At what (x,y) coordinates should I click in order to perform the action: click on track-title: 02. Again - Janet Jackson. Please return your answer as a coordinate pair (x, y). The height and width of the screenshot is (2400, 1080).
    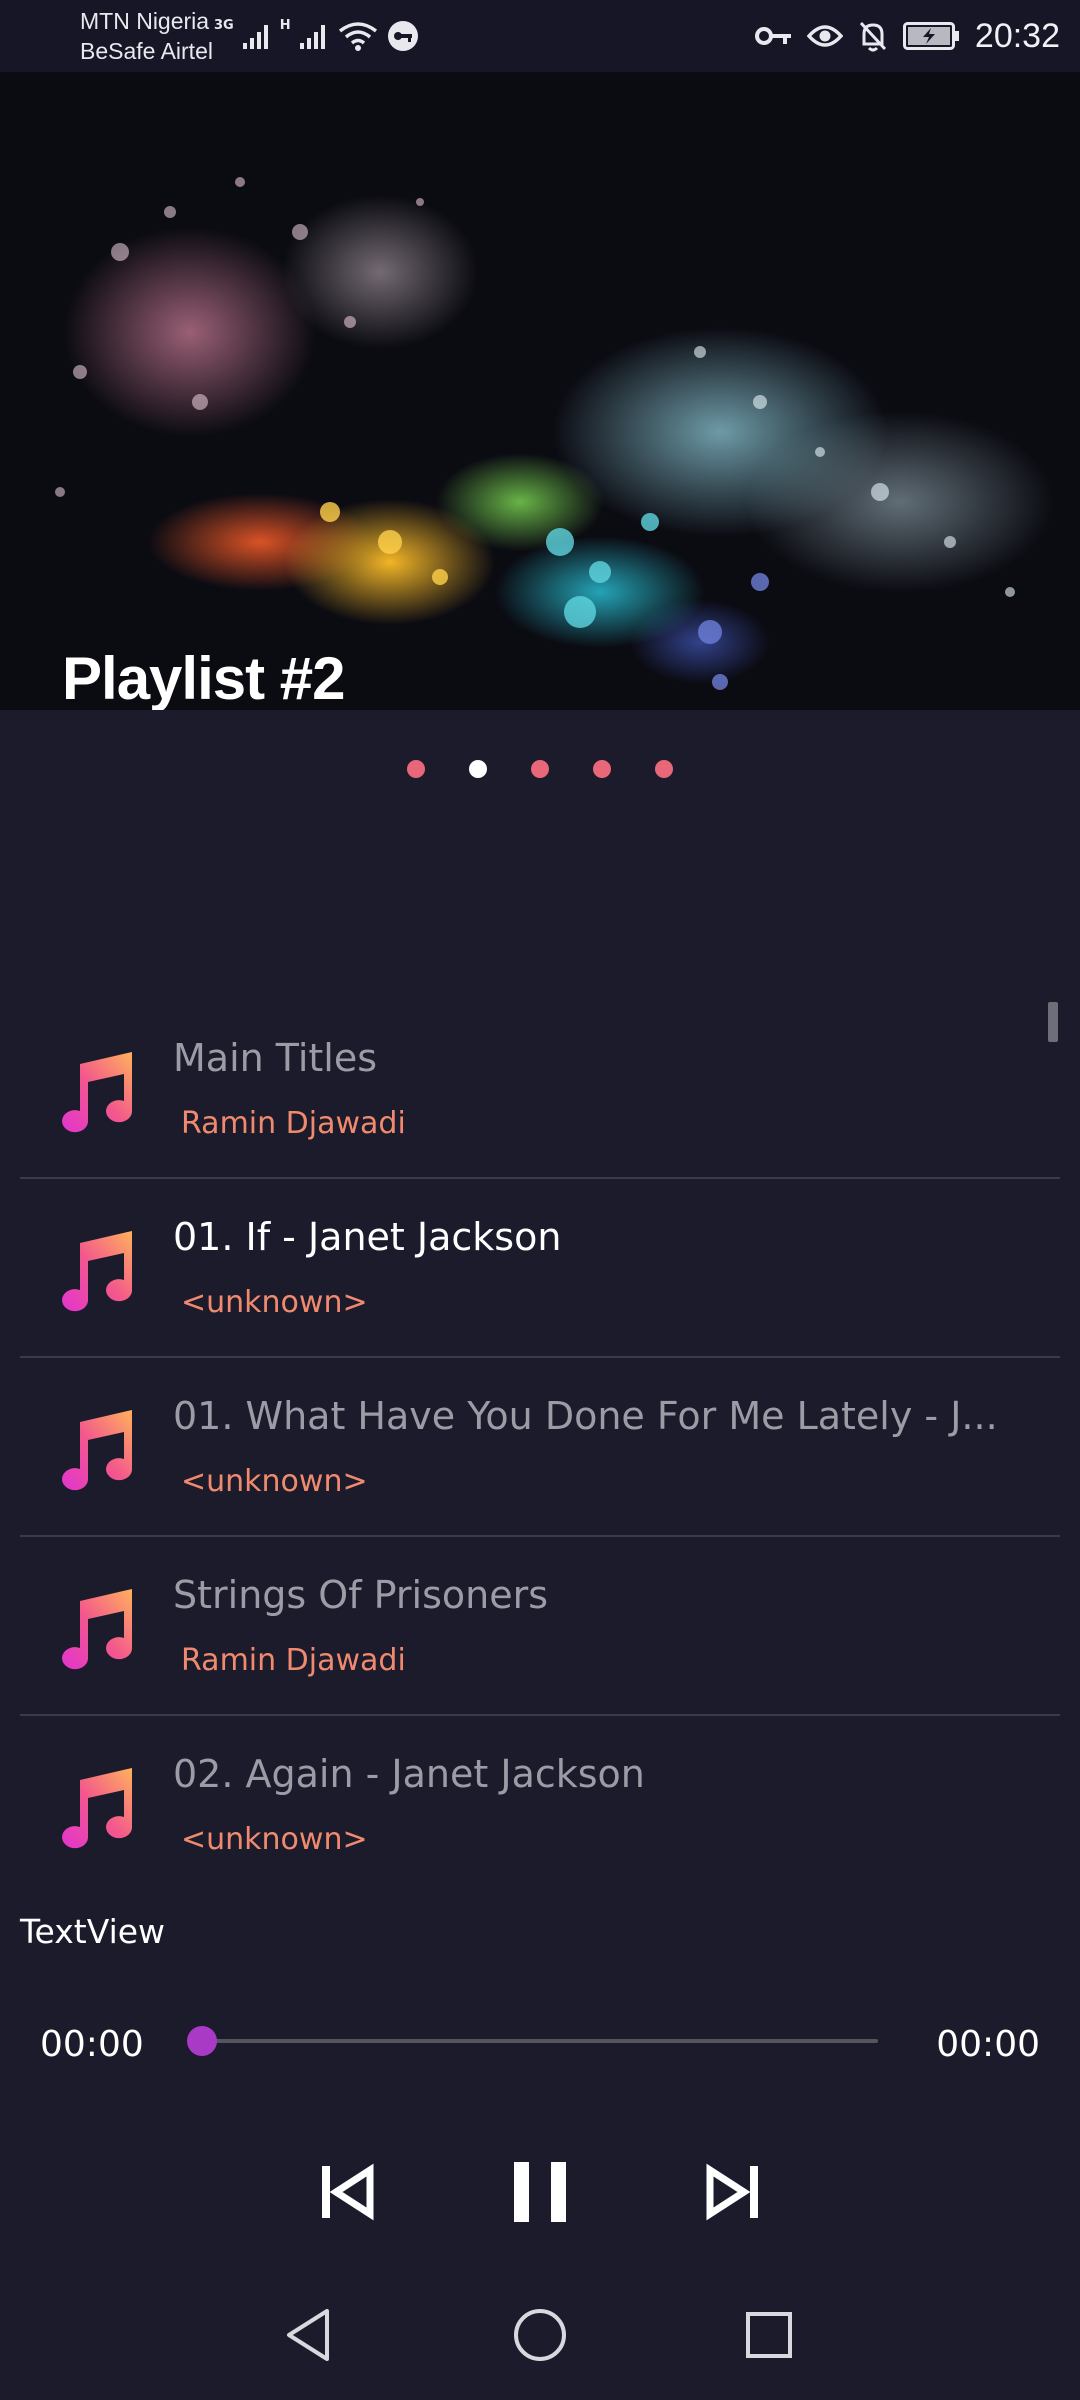
    Looking at the image, I should click on (409, 1774).